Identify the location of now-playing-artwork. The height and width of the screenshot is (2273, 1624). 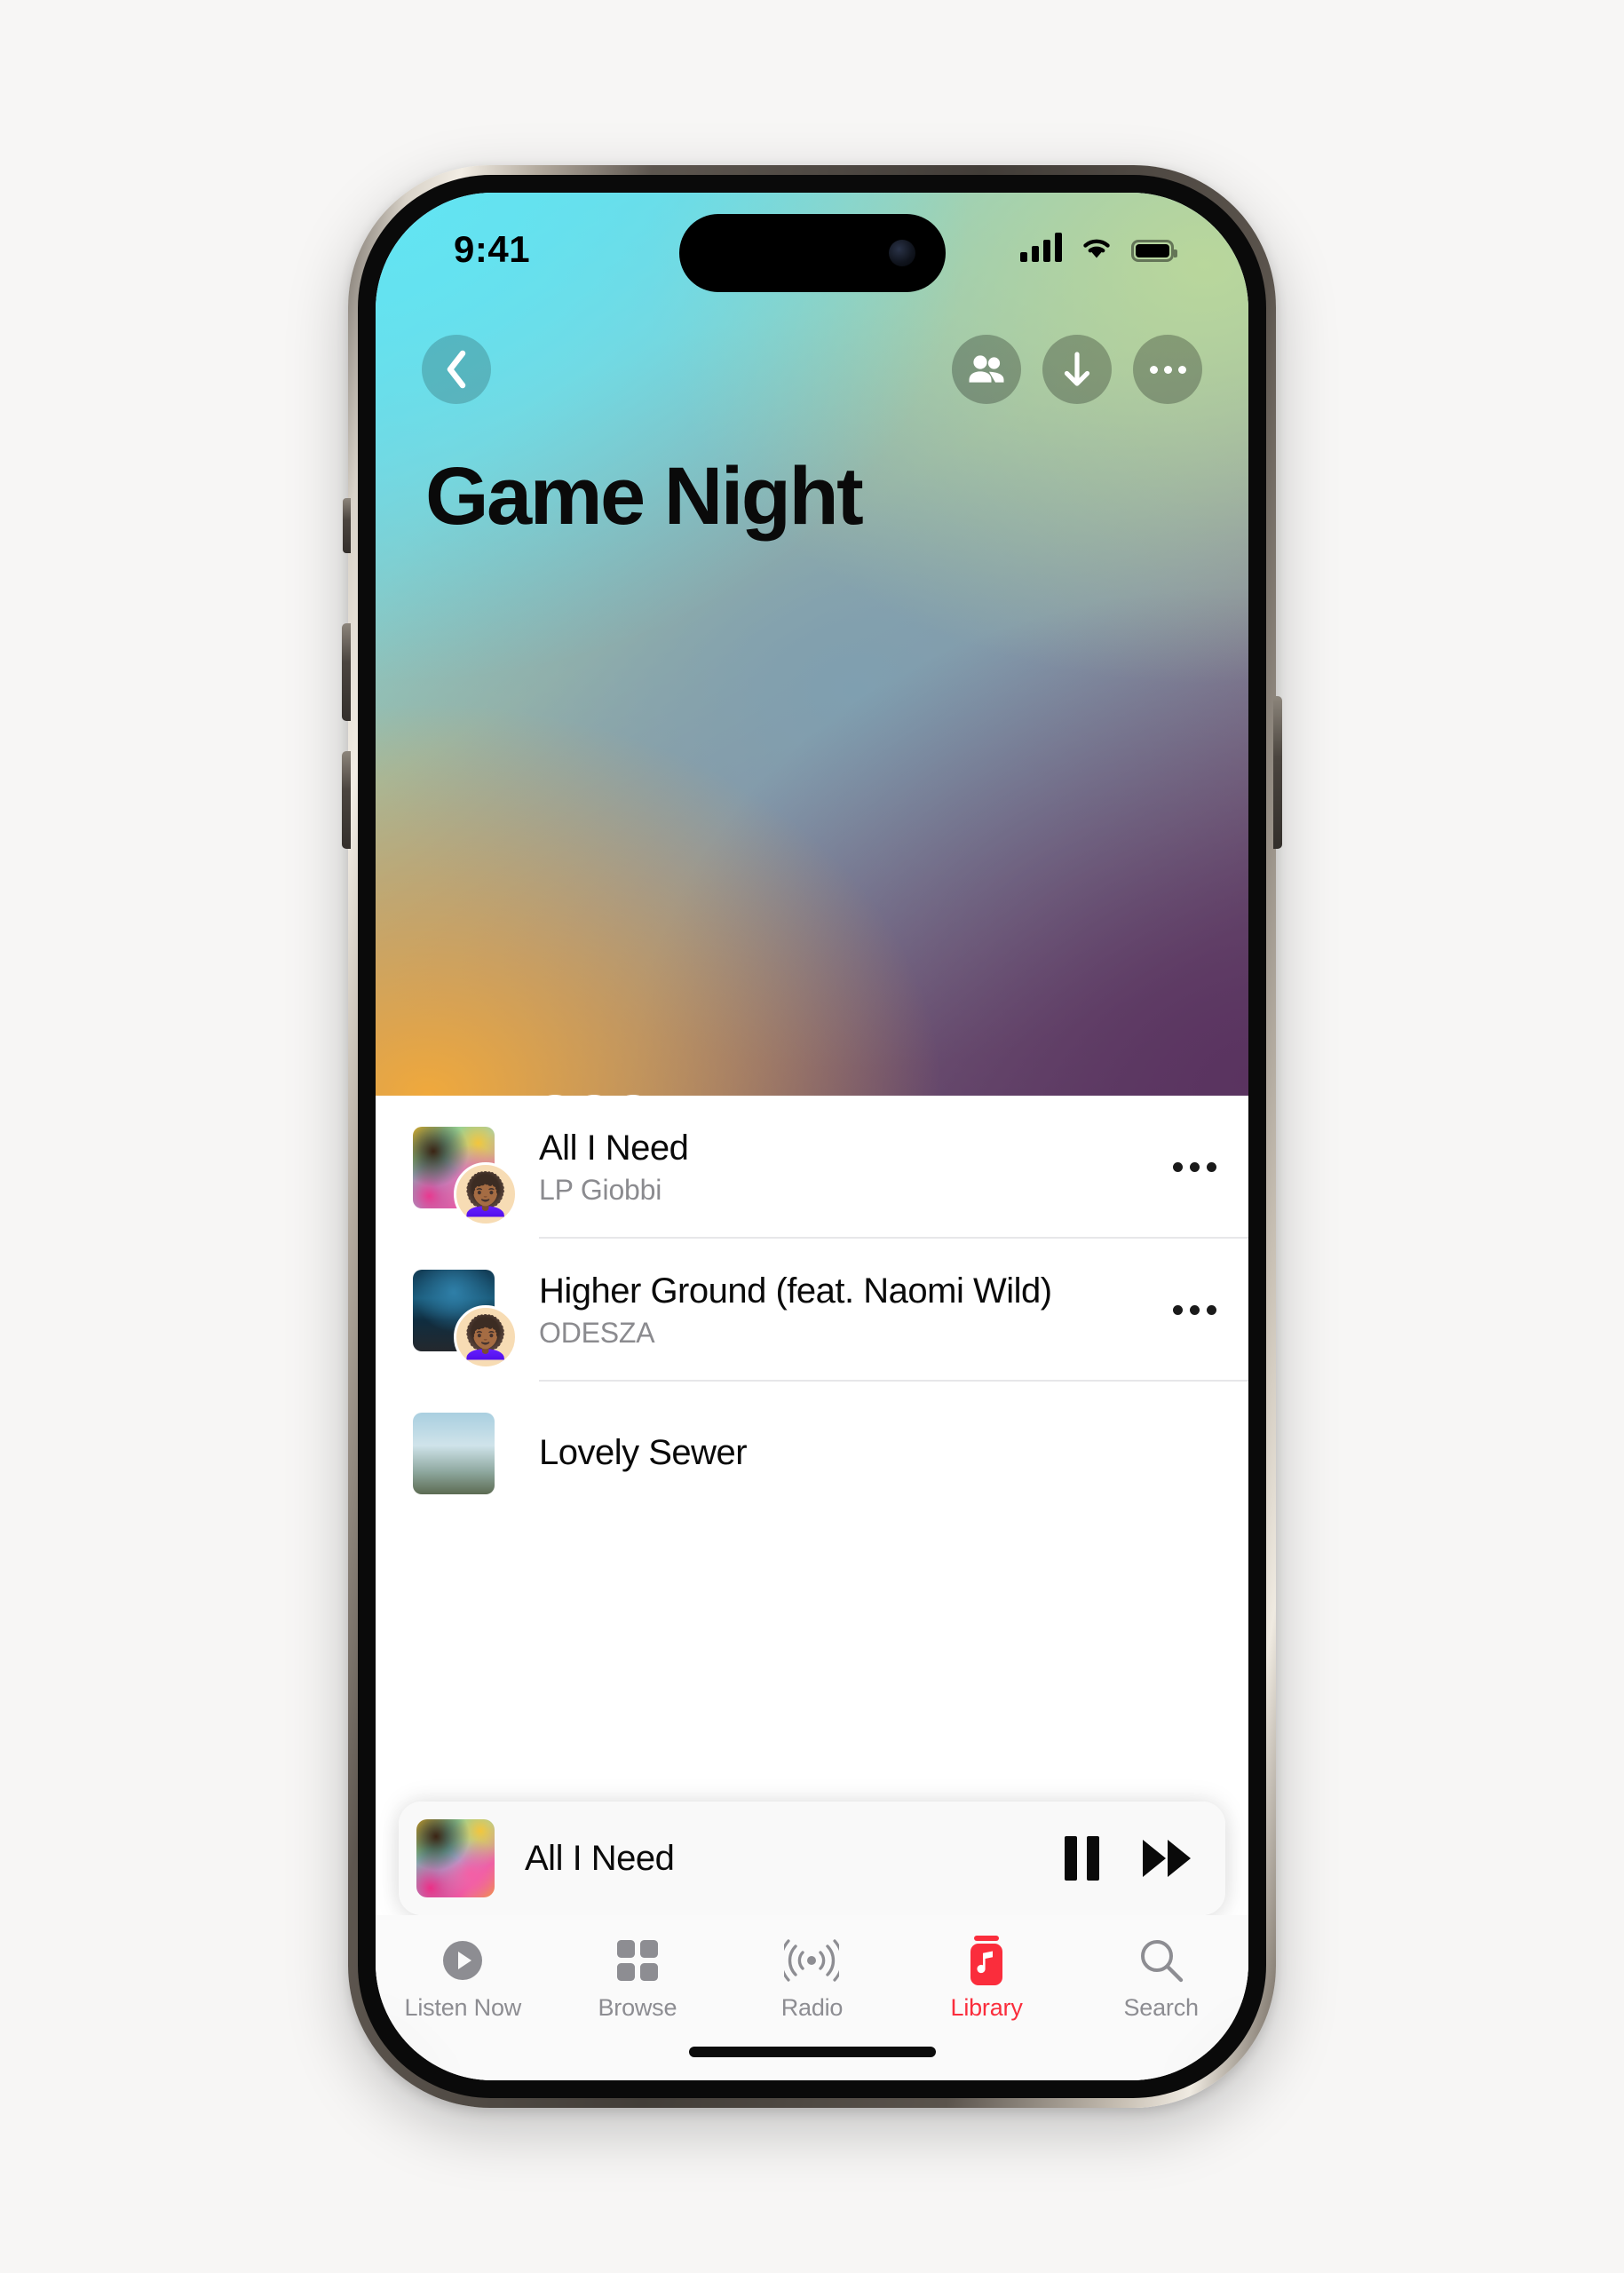
(455, 1858).